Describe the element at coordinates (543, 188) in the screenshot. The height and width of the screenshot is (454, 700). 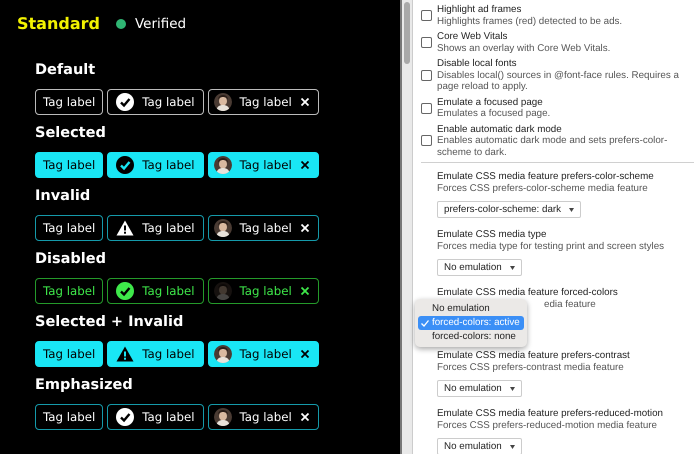
I see `setting-description: Forces CSS prefers-color-scheme media feature` at that location.